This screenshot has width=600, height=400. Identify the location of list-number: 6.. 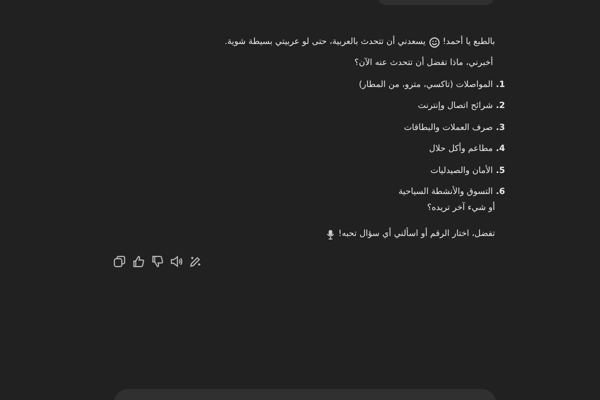
(500, 192).